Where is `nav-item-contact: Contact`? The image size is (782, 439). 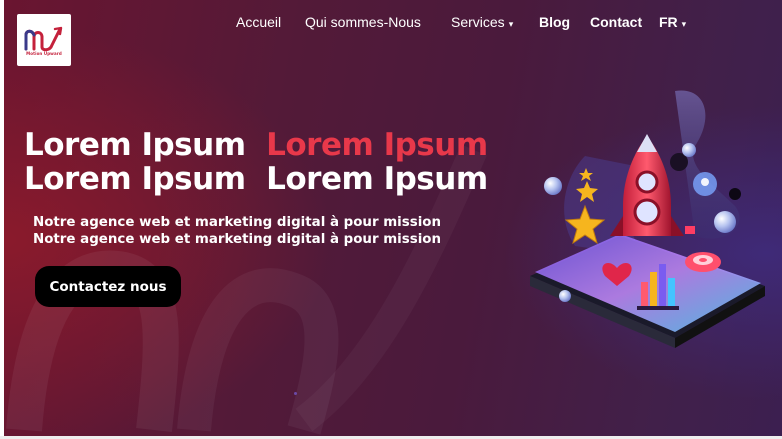
nav-item-contact: Contact is located at coordinates (616, 22).